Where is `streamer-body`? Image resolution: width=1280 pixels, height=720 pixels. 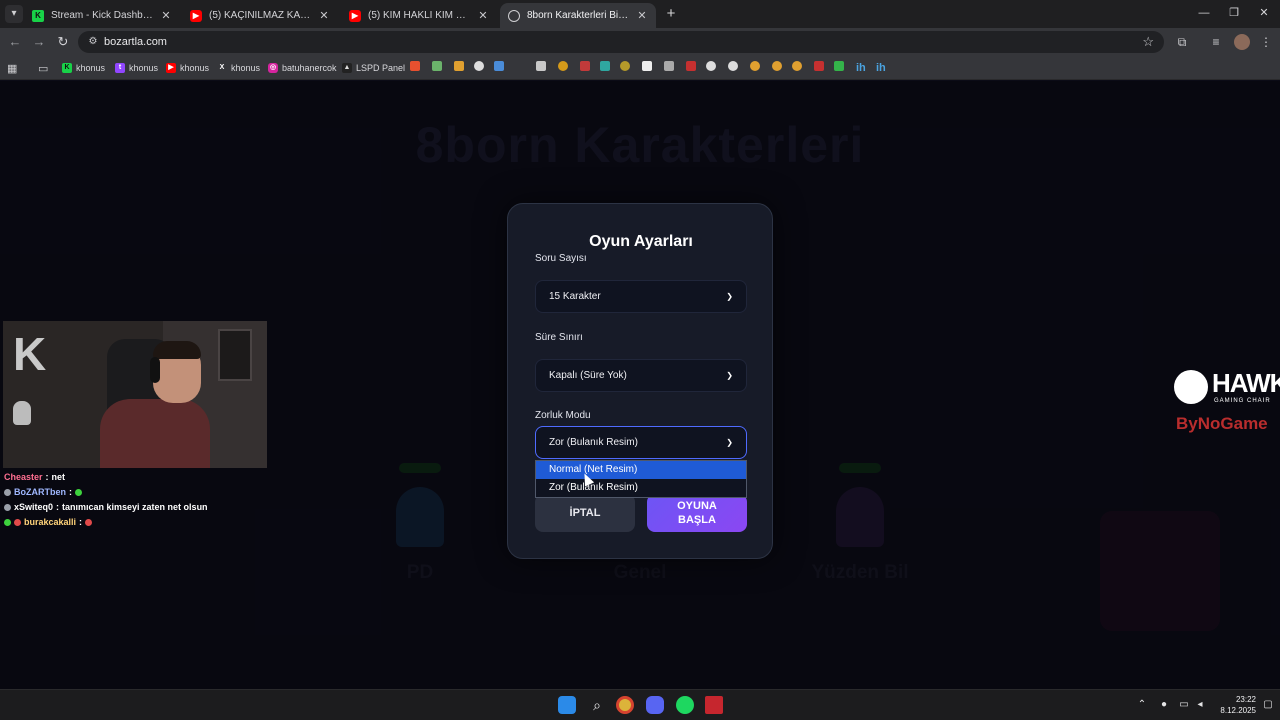 streamer-body is located at coordinates (155, 433).